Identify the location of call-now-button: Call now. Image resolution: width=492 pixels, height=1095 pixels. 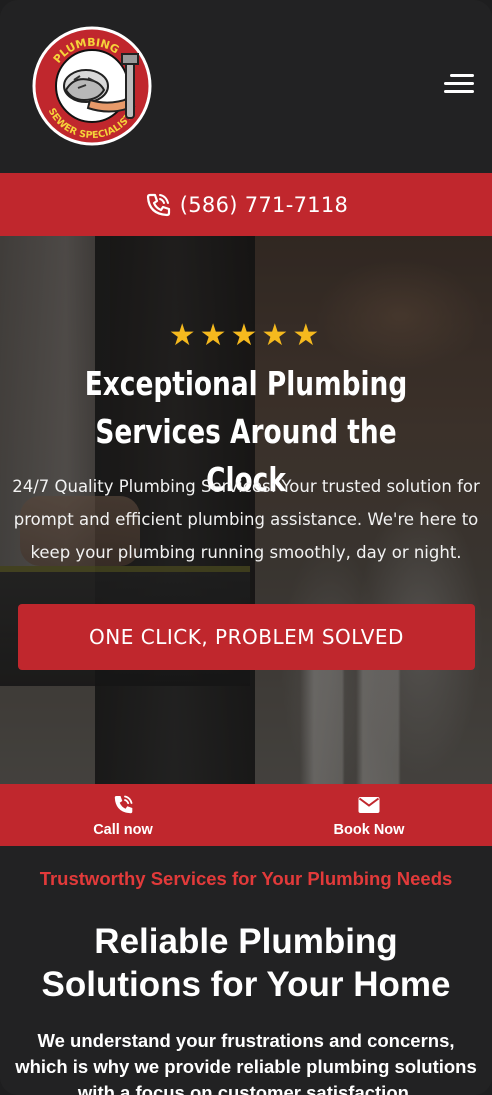
(123, 815).